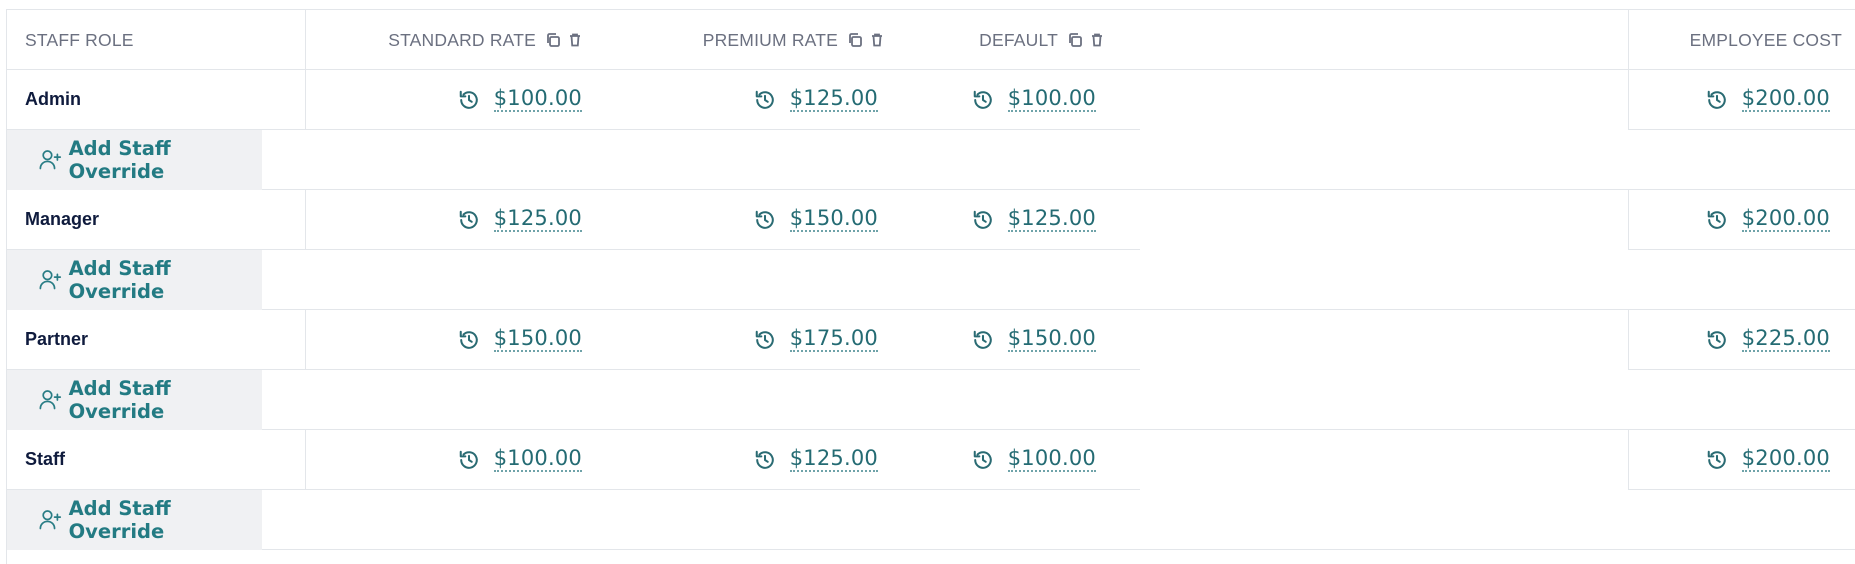  What do you see at coordinates (53, 99) in the screenshot?
I see `role-name: Admin` at bounding box center [53, 99].